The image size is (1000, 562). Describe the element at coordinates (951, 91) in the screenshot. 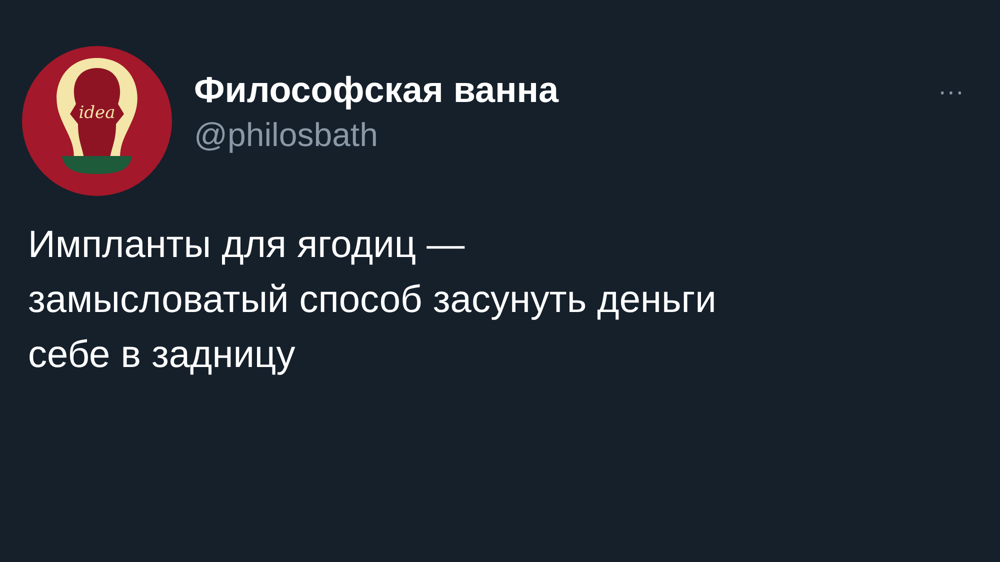

I see `more-button: ···` at that location.